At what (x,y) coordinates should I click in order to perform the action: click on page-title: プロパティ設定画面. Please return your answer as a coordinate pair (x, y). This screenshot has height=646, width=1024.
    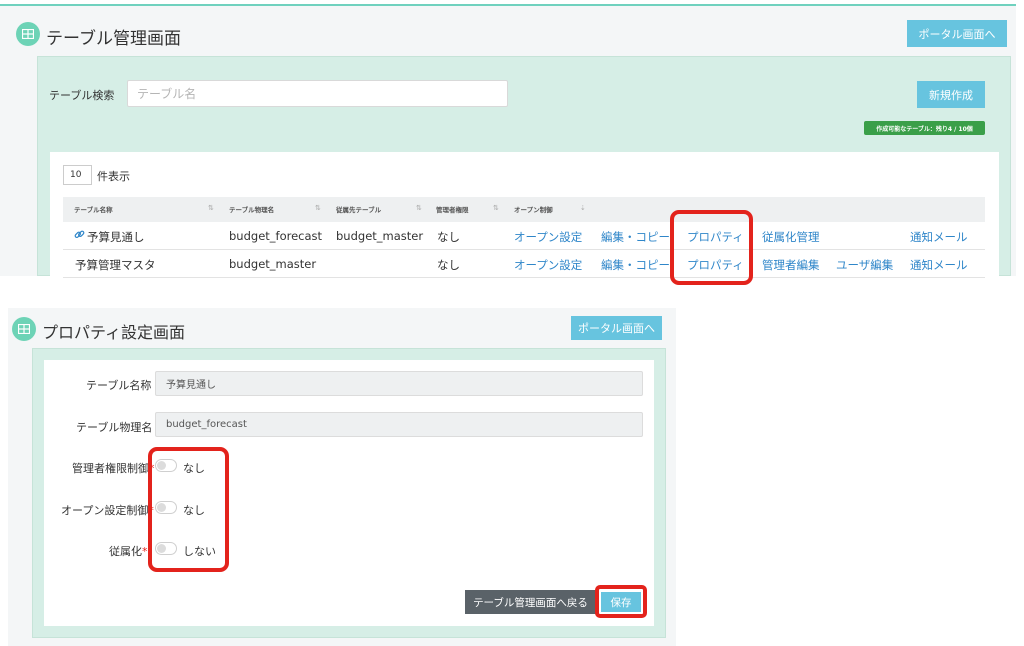
    Looking at the image, I should click on (114, 332).